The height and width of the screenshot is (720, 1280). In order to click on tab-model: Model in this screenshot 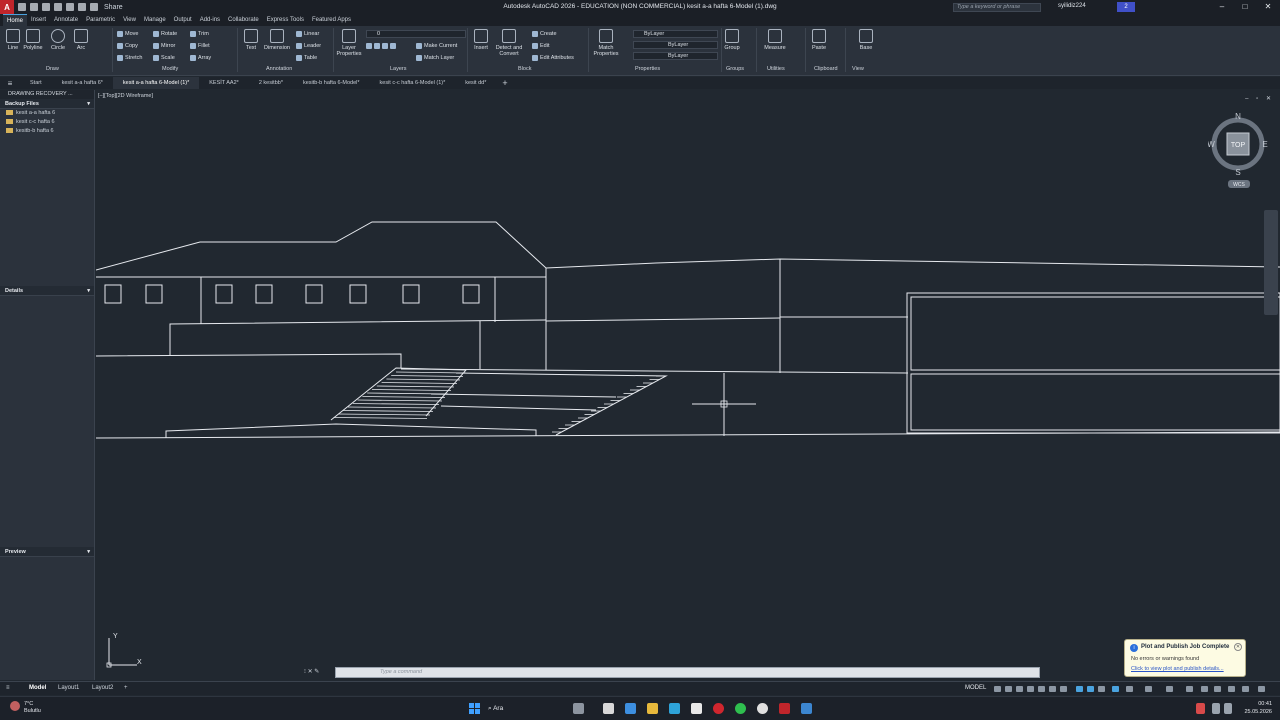, I will do `click(37, 688)`.